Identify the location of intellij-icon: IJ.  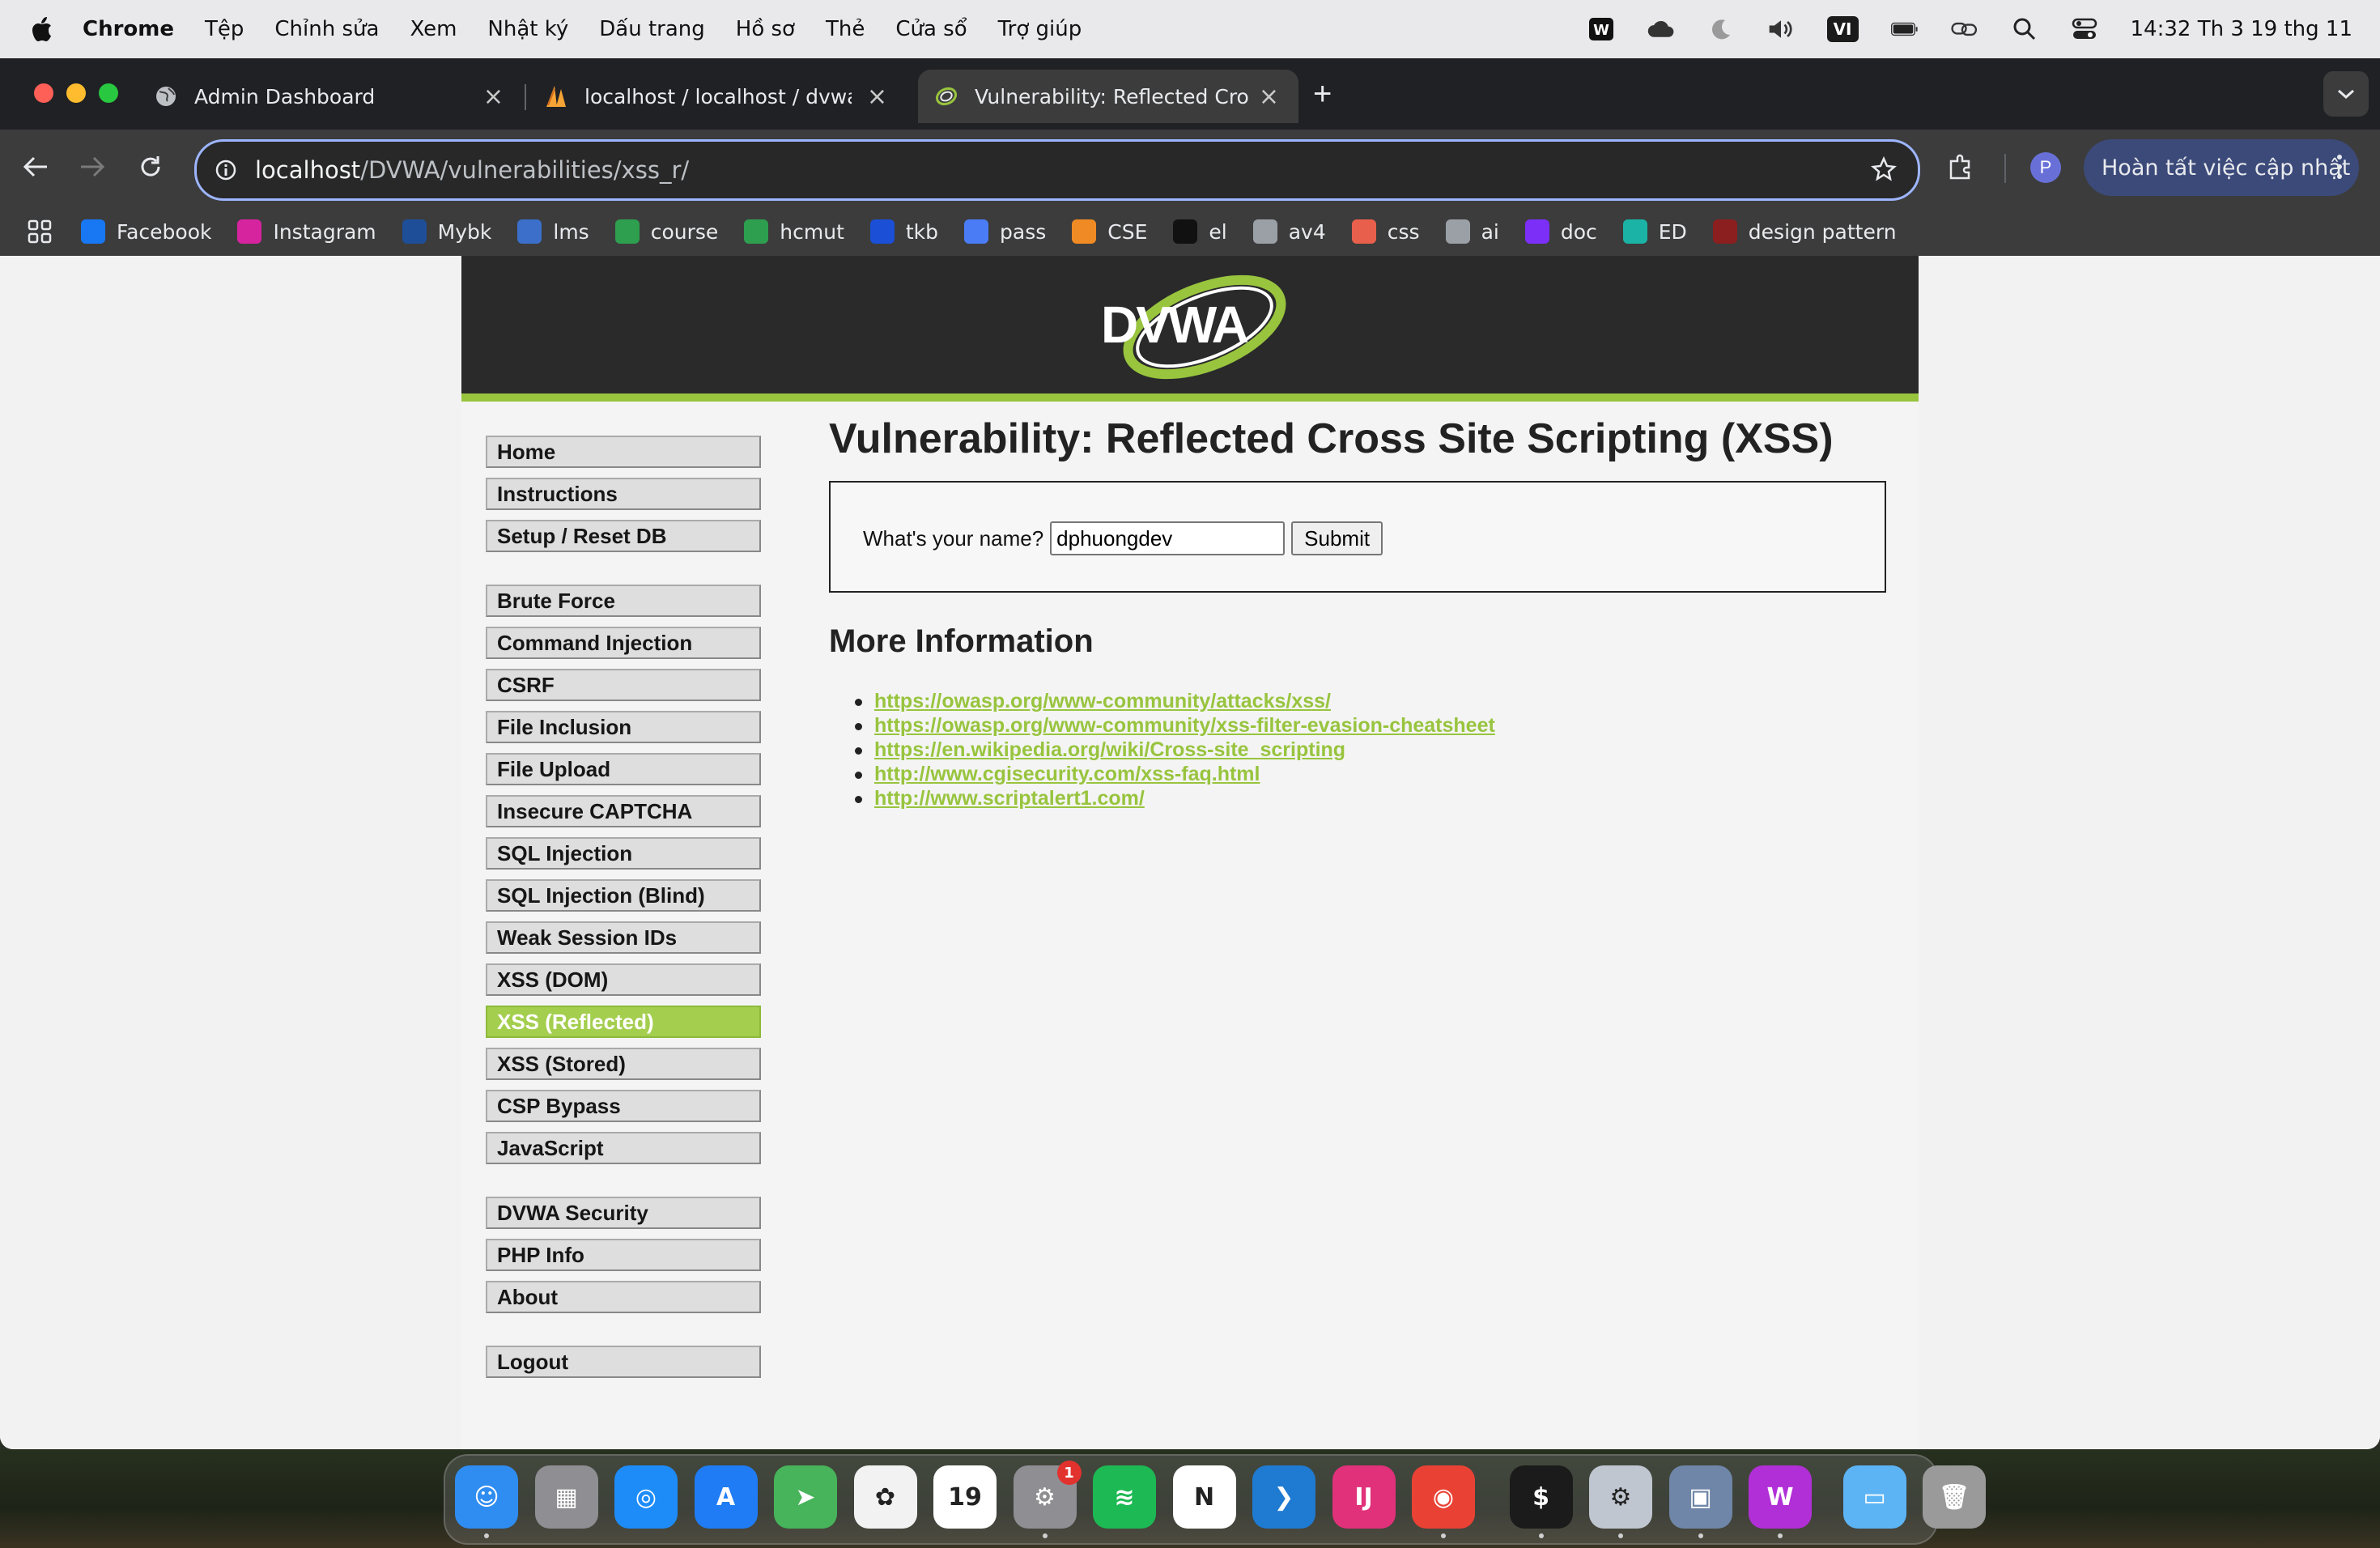
(1364, 1497).